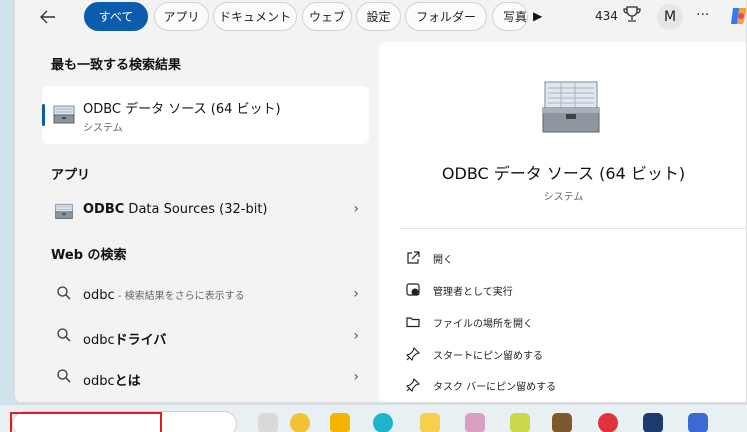  What do you see at coordinates (205, 337) in the screenshot?
I see `web-result-2: odbcドライバ ›` at bounding box center [205, 337].